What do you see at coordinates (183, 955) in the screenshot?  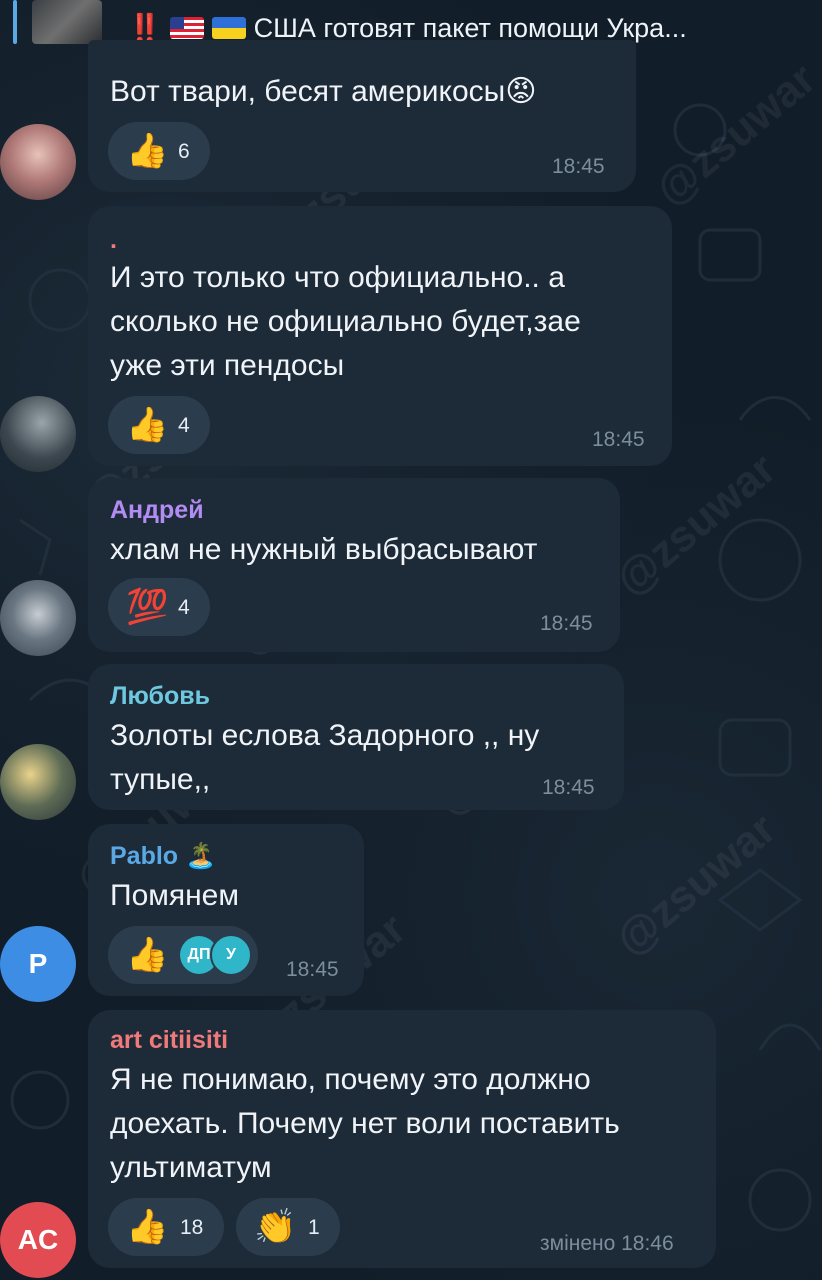 I see `reaction-thumbs-up: 👍 ДП У` at bounding box center [183, 955].